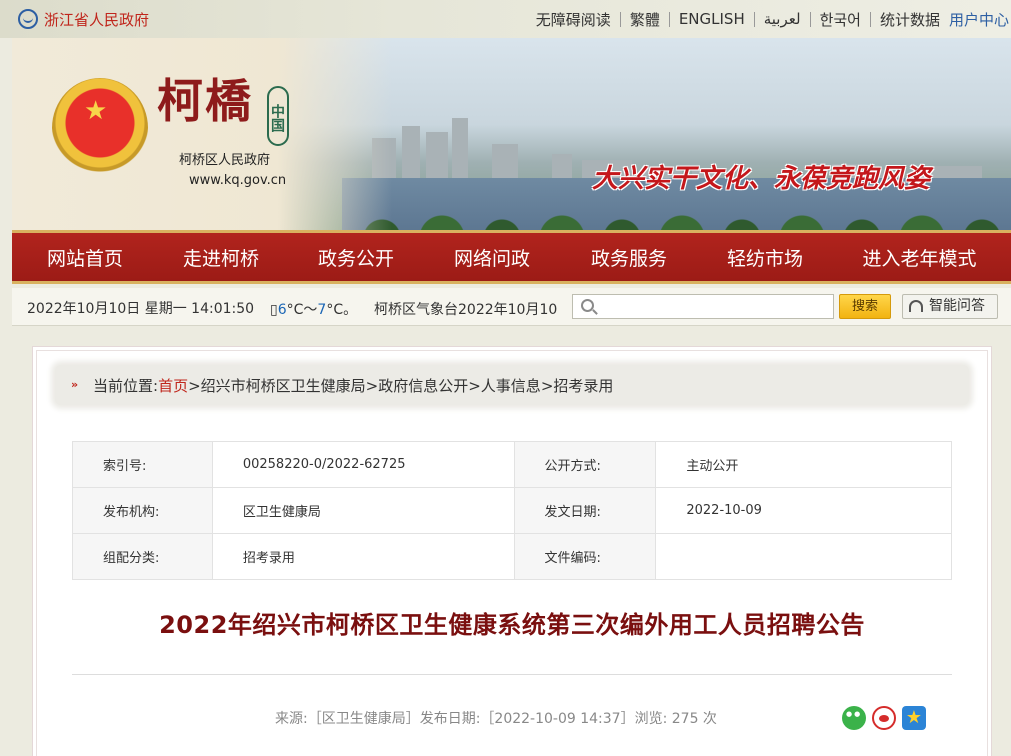  What do you see at coordinates (910, 19) in the screenshot?
I see `statistics-link: 统计数据` at bounding box center [910, 19].